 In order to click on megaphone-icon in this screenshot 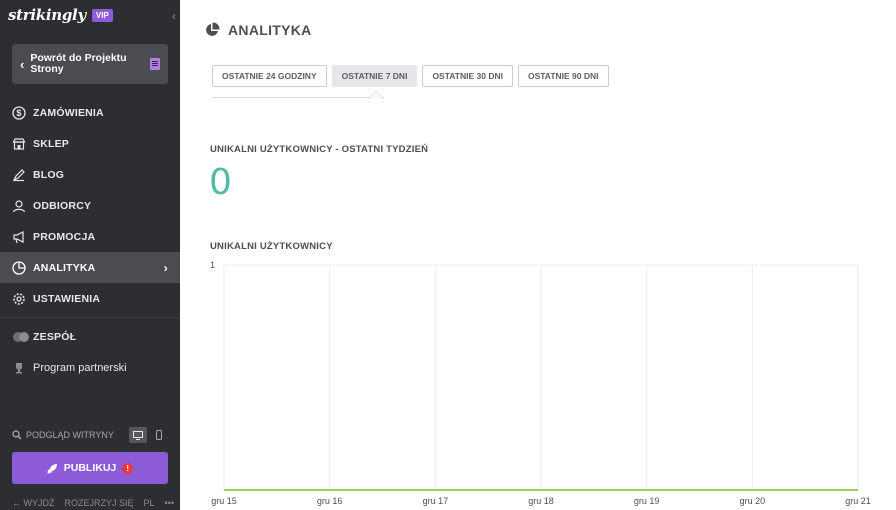, I will do `click(18, 236)`.